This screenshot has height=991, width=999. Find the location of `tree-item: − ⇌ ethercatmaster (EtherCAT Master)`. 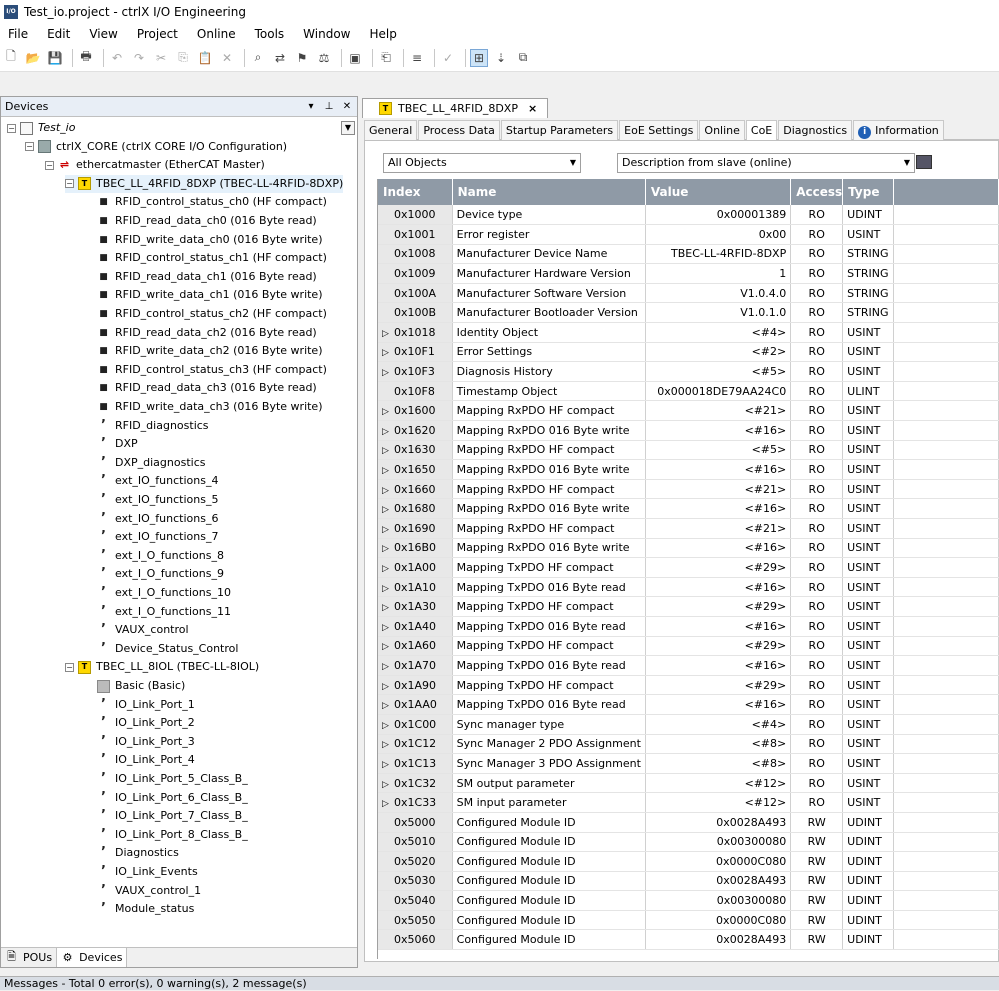

tree-item: − ⇌ ethercatmaster (EtherCAT Master) is located at coordinates (155, 165).